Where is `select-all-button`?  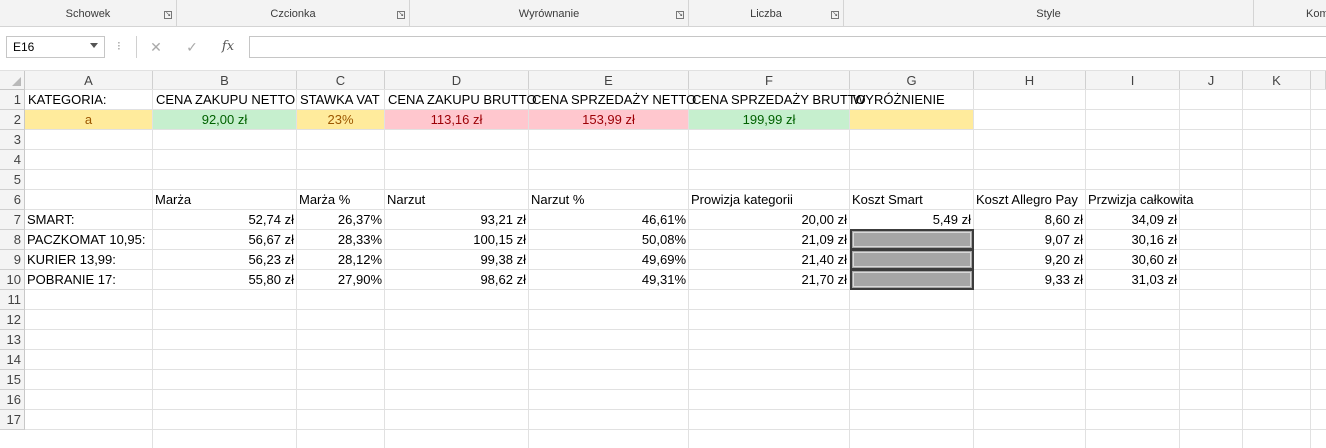 select-all-button is located at coordinates (12, 80).